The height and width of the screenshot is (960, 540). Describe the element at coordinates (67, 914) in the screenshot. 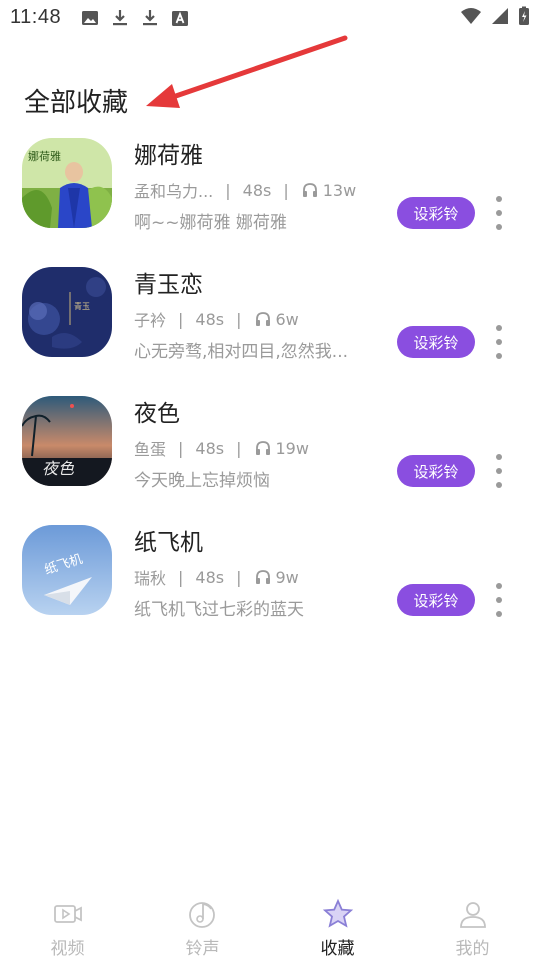

I see `video-icon` at that location.